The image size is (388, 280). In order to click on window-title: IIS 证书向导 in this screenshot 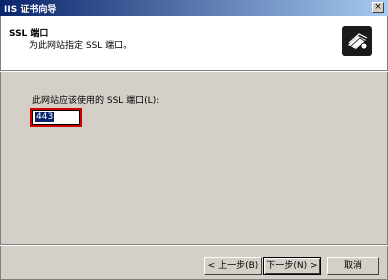, I will do `click(30, 10)`.